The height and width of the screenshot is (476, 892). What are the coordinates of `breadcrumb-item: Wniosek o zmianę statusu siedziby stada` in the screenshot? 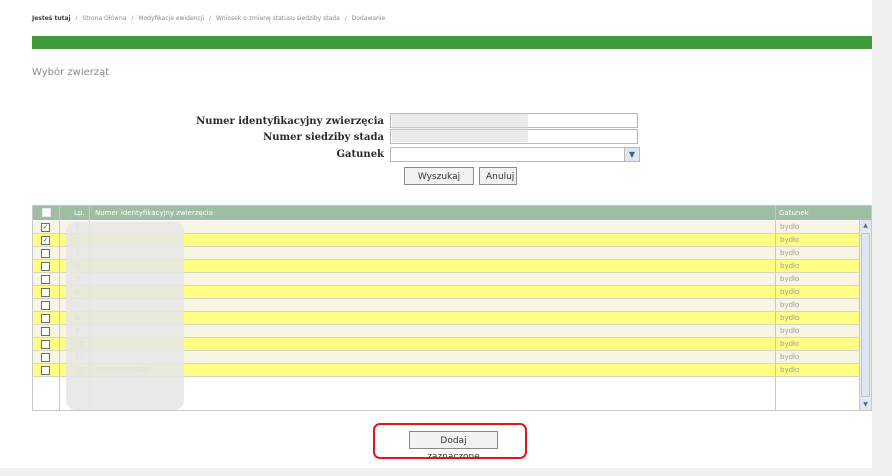 It's located at (278, 18).